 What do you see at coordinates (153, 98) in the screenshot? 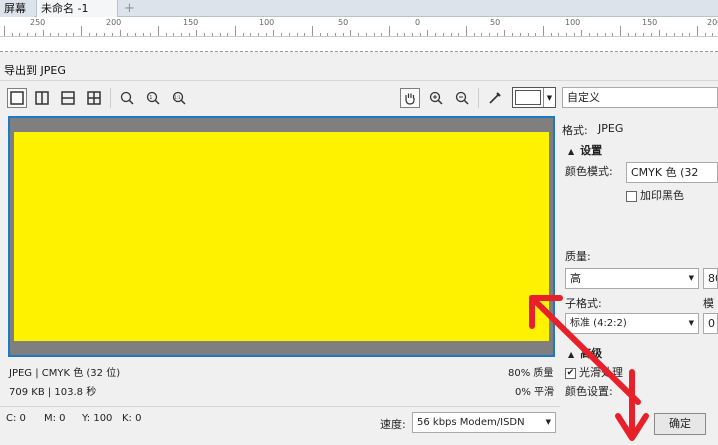
I see `zoom-one-to-one-icon: 1` at bounding box center [153, 98].